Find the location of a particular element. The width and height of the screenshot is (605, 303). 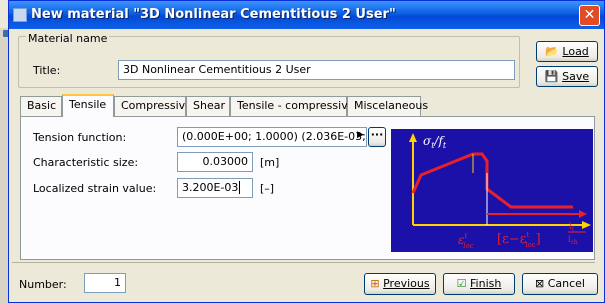

load-button: 📂 Load is located at coordinates (567, 51).